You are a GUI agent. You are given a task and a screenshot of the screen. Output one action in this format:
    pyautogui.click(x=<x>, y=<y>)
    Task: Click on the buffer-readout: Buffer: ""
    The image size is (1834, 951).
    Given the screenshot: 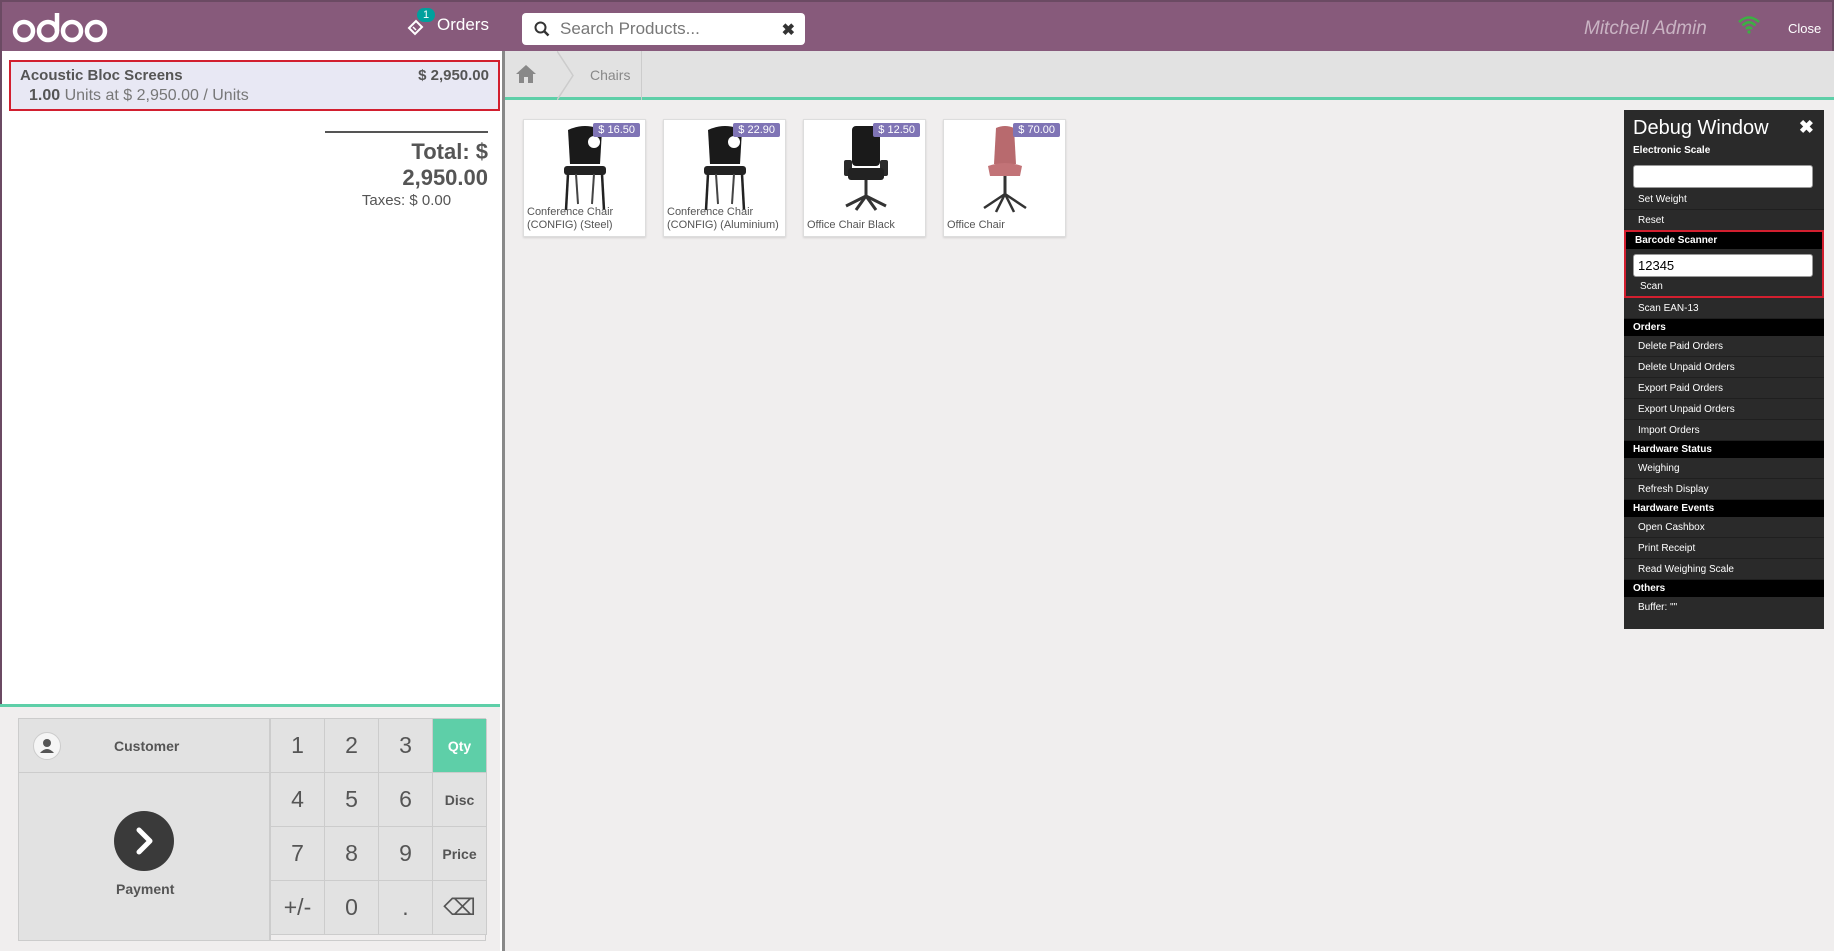 What is the action you would take?
    pyautogui.click(x=1658, y=607)
    